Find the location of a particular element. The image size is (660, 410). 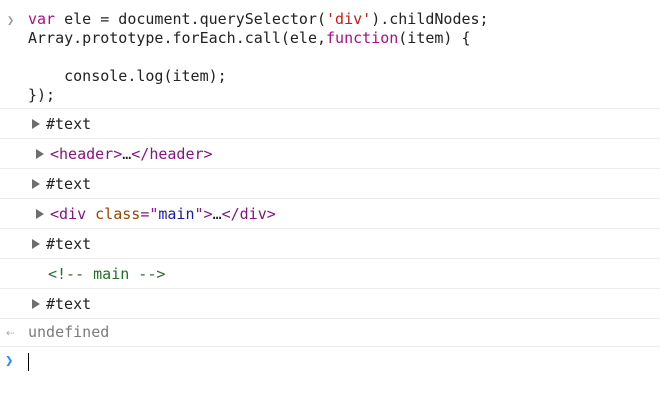

return-arrow-icon: ⇠ is located at coordinates (10, 333).